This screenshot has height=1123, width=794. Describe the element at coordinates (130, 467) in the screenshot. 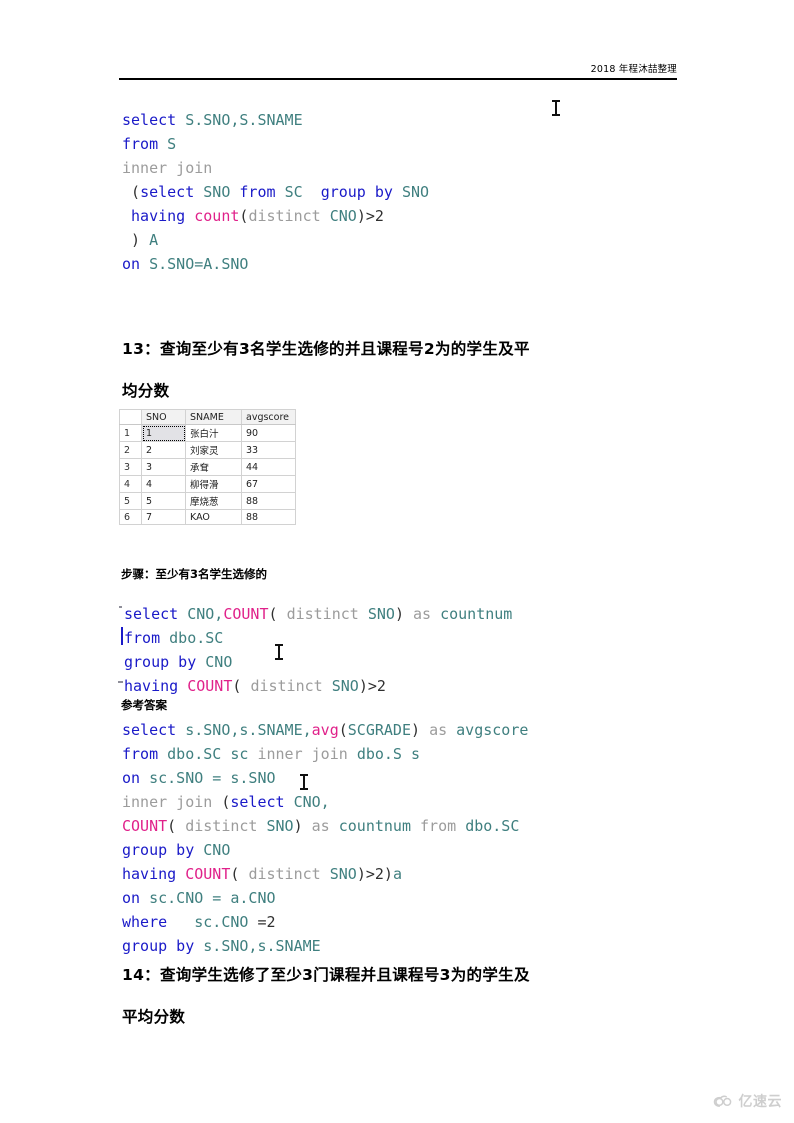

I see `row-number: 3` at that location.